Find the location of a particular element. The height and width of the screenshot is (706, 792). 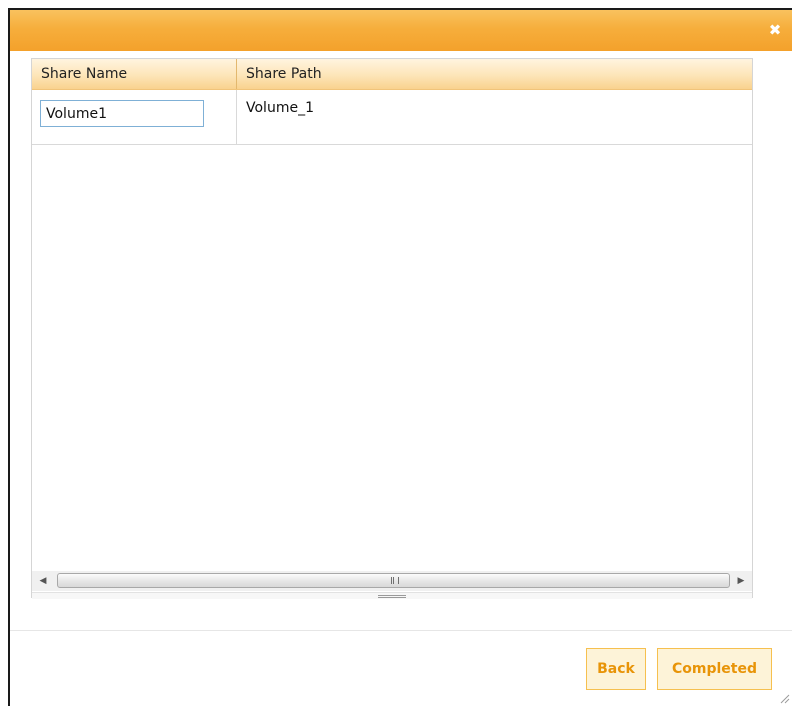

dialog-titlebar: ✖ is located at coordinates (401, 30).